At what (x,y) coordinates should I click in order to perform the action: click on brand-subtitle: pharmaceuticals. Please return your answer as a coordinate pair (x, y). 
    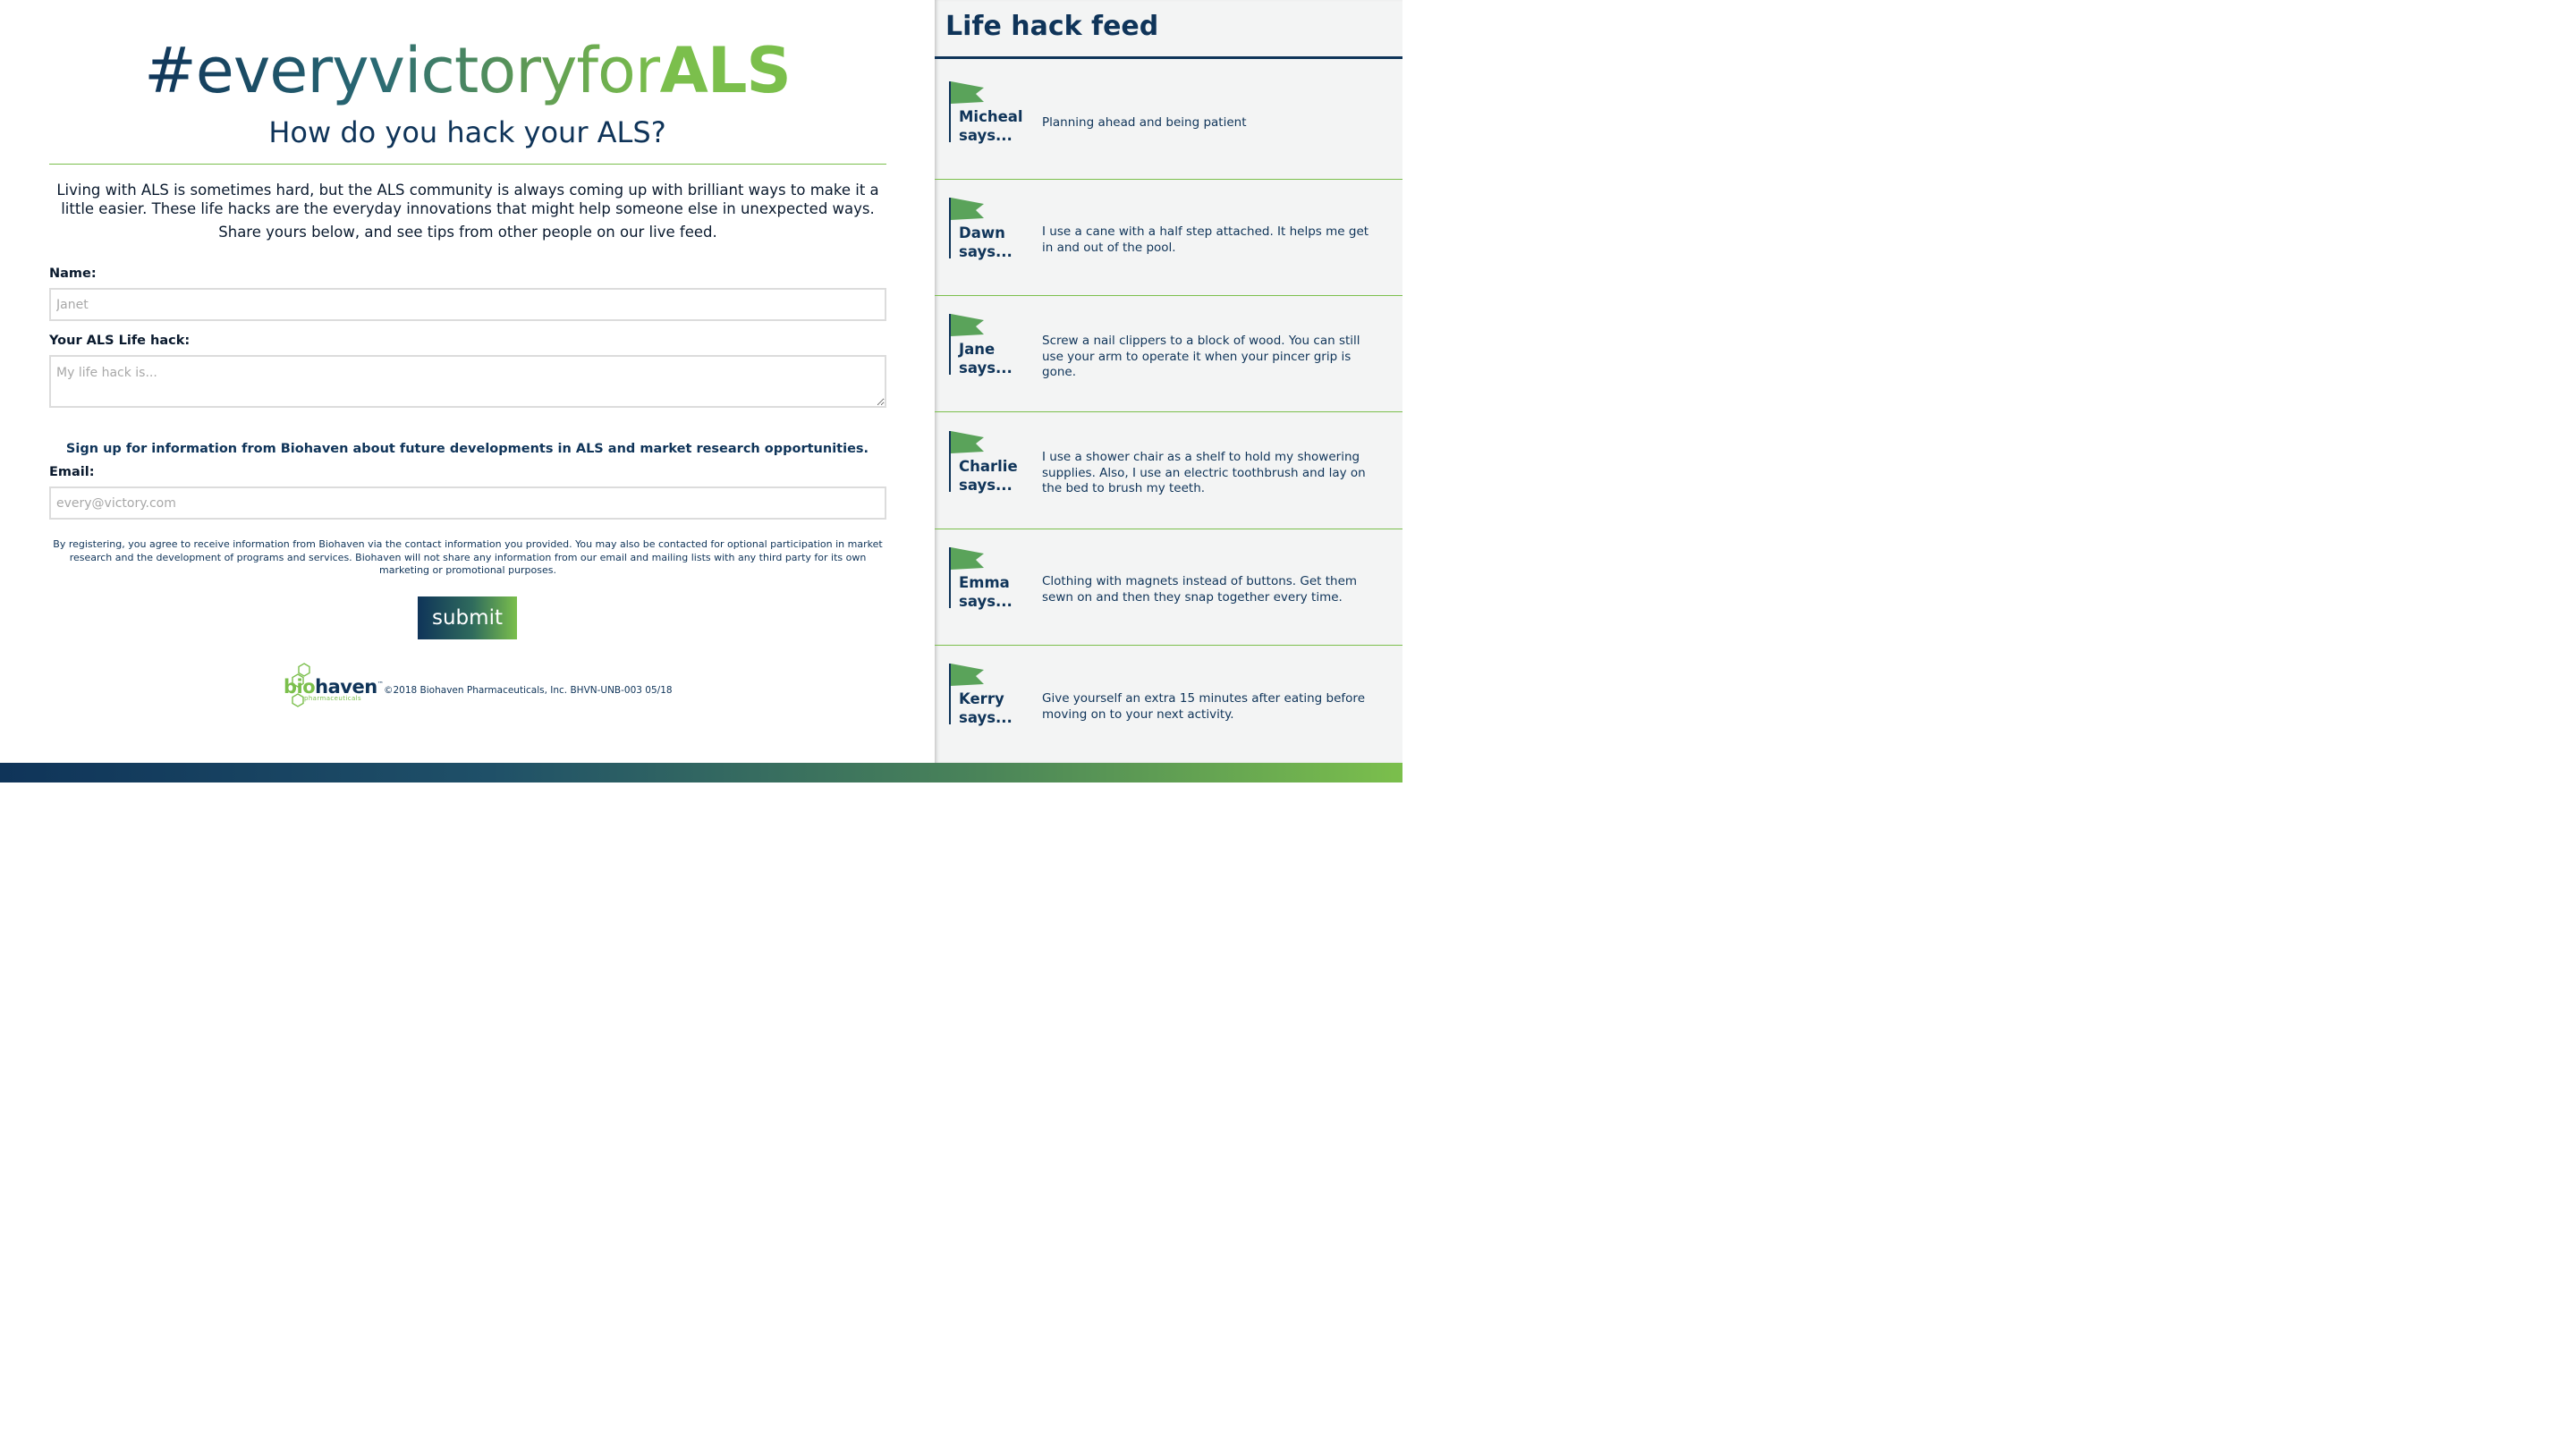
    Looking at the image, I should click on (333, 698).